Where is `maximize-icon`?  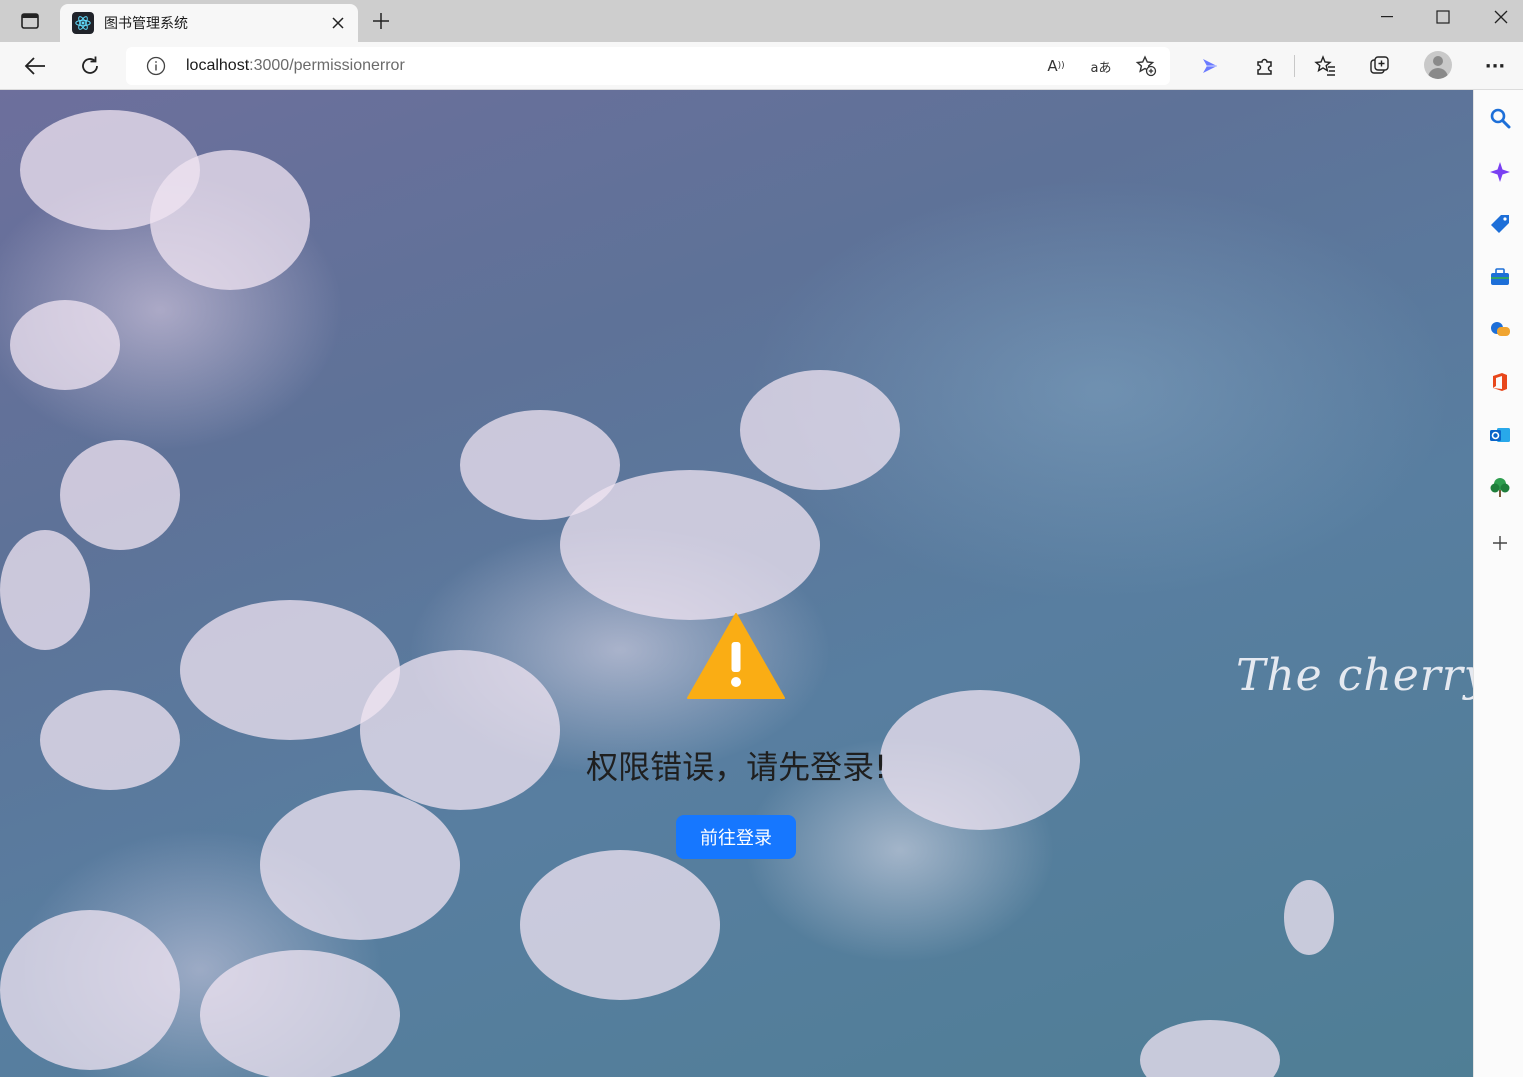 maximize-icon is located at coordinates (1443, 17).